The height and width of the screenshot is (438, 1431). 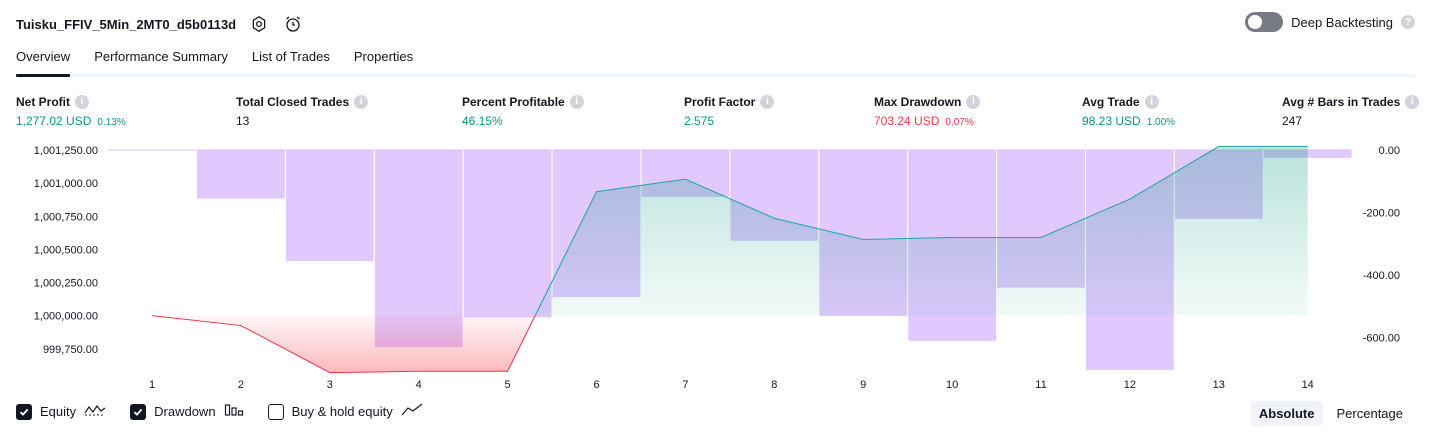 I want to click on metric-value: 703.24 USD, so click(x=907, y=121).